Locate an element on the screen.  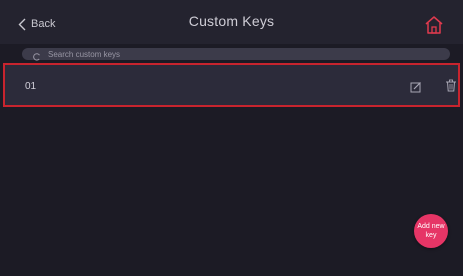
edit-icon is located at coordinates (415, 87).